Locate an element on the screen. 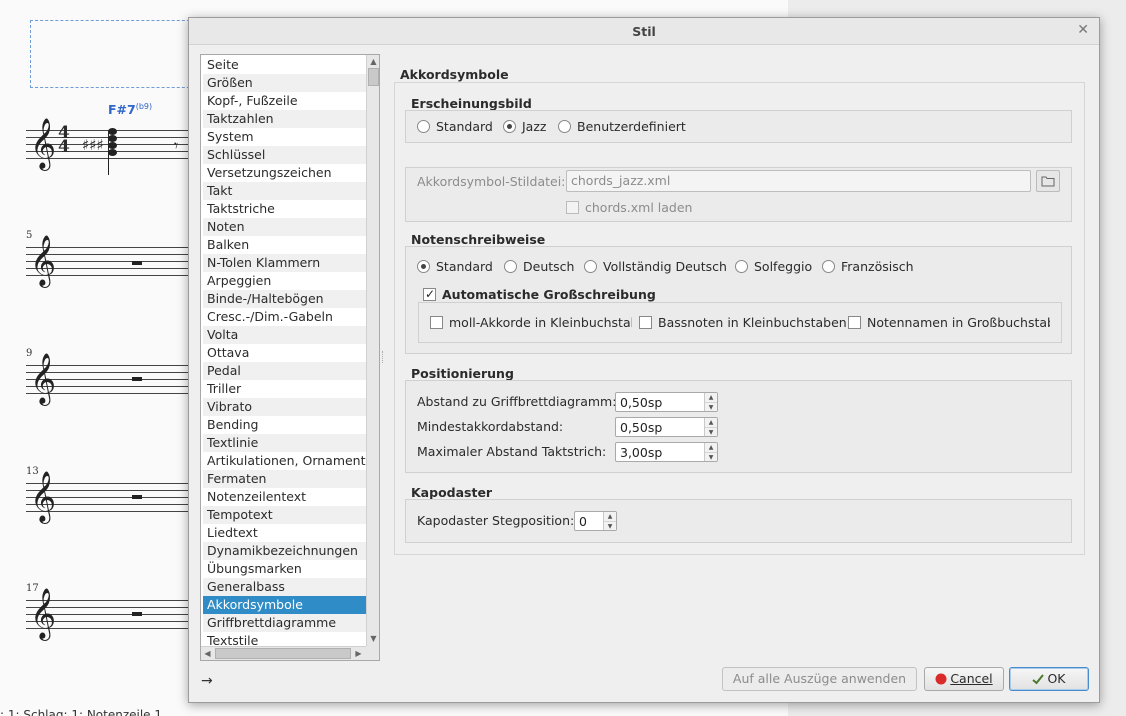 This screenshot has height=716, width=1126. cancel-button: Cancel is located at coordinates (964, 679).